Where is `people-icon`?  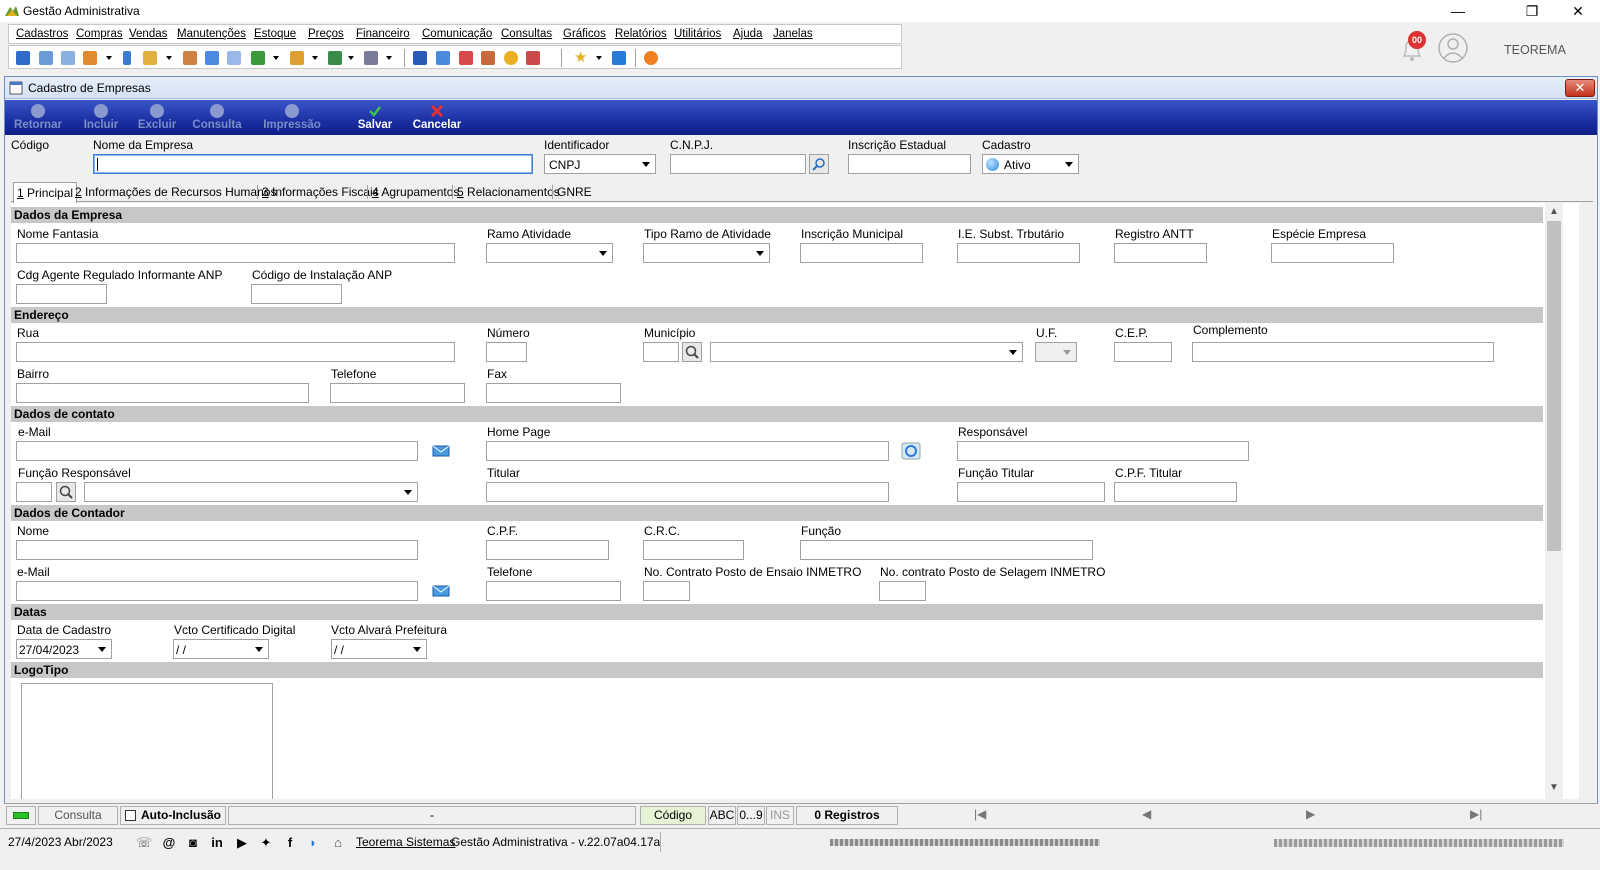 people-icon is located at coordinates (46, 58).